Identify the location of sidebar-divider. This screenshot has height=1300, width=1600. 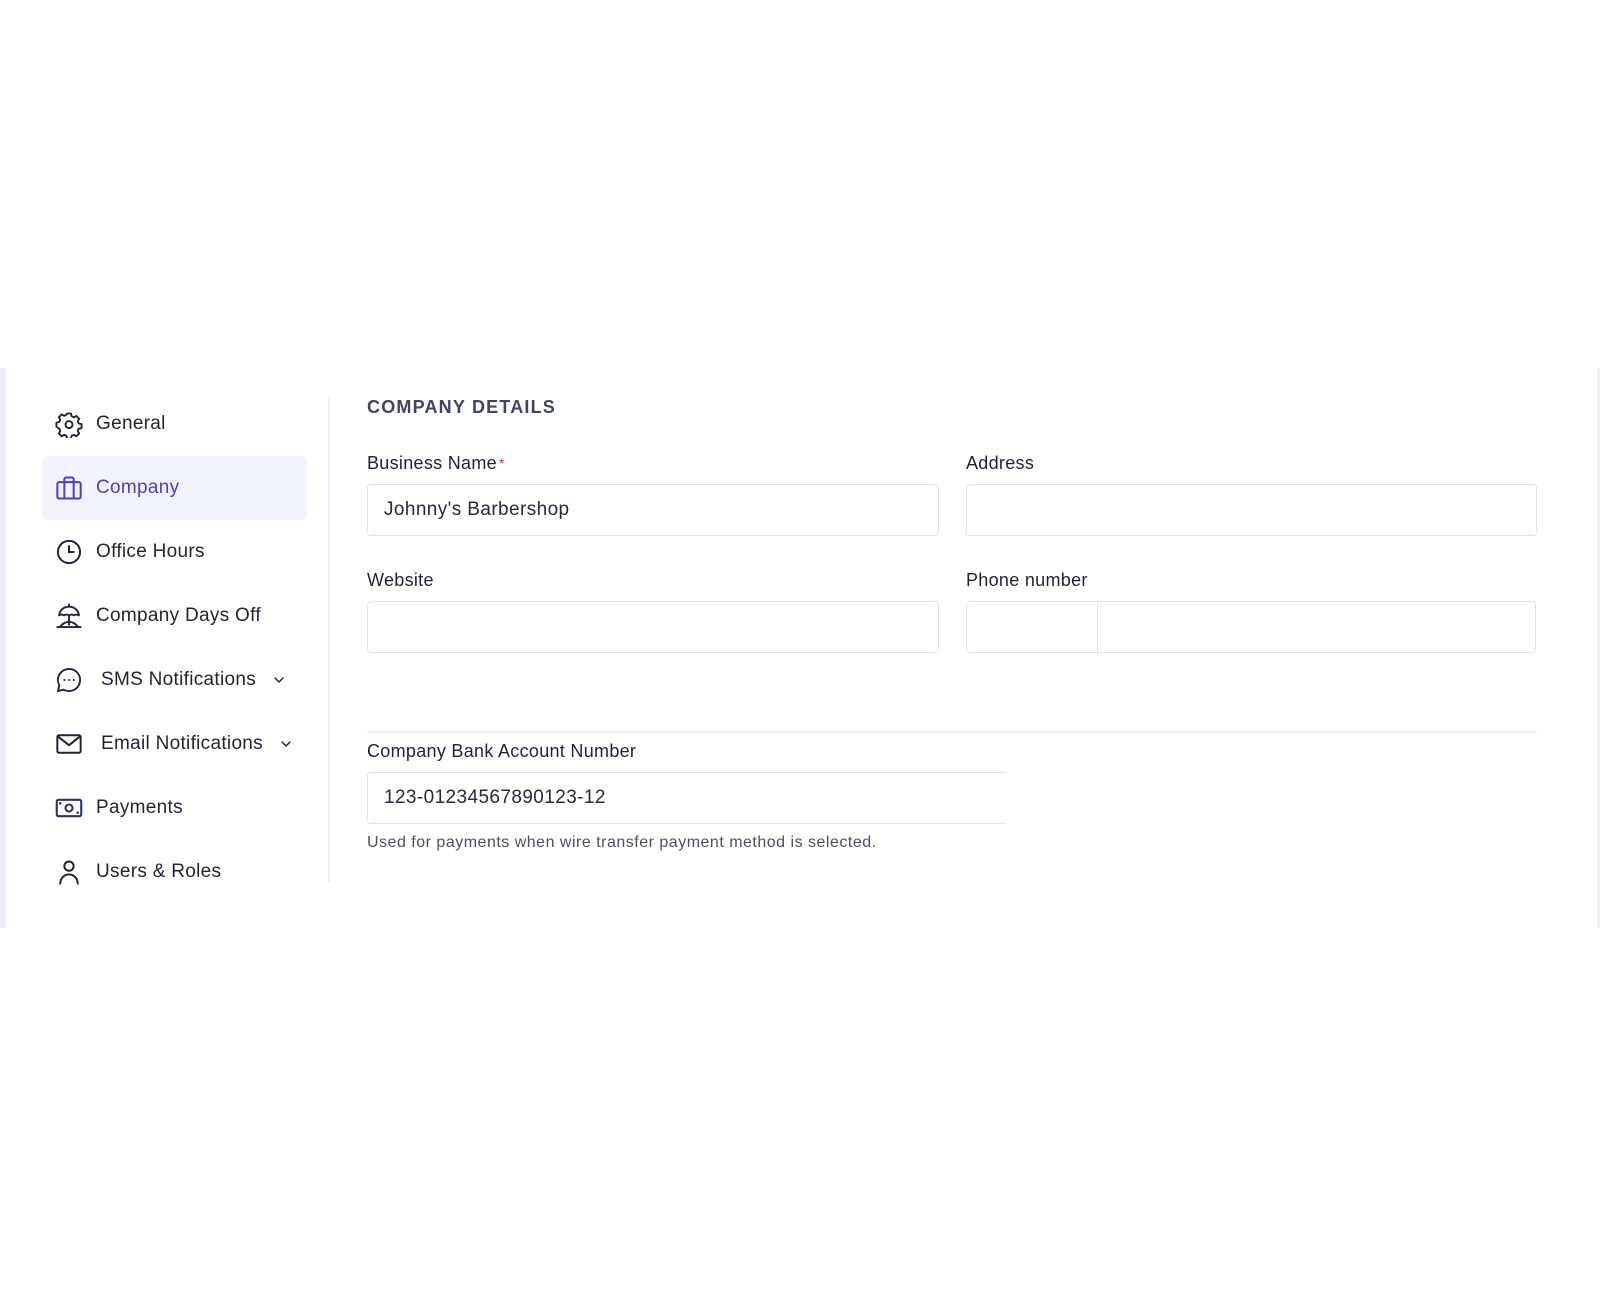
(329, 639).